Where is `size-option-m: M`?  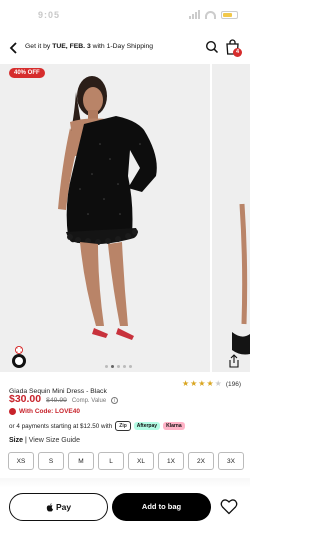
size-option-m: M is located at coordinates (81, 461).